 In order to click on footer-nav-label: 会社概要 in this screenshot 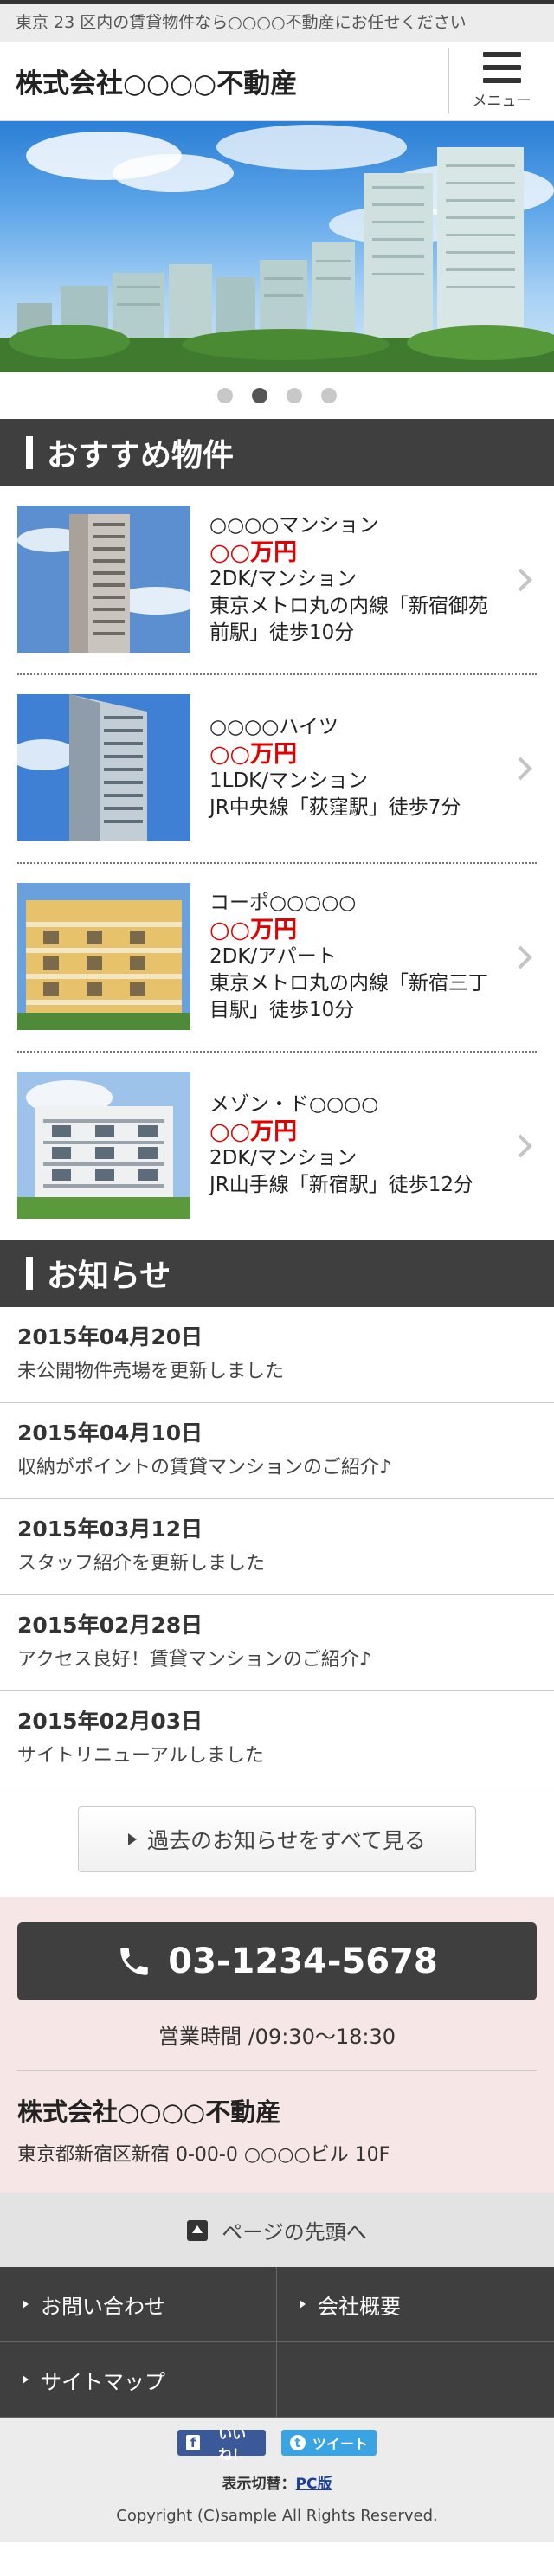, I will do `click(359, 2306)`.